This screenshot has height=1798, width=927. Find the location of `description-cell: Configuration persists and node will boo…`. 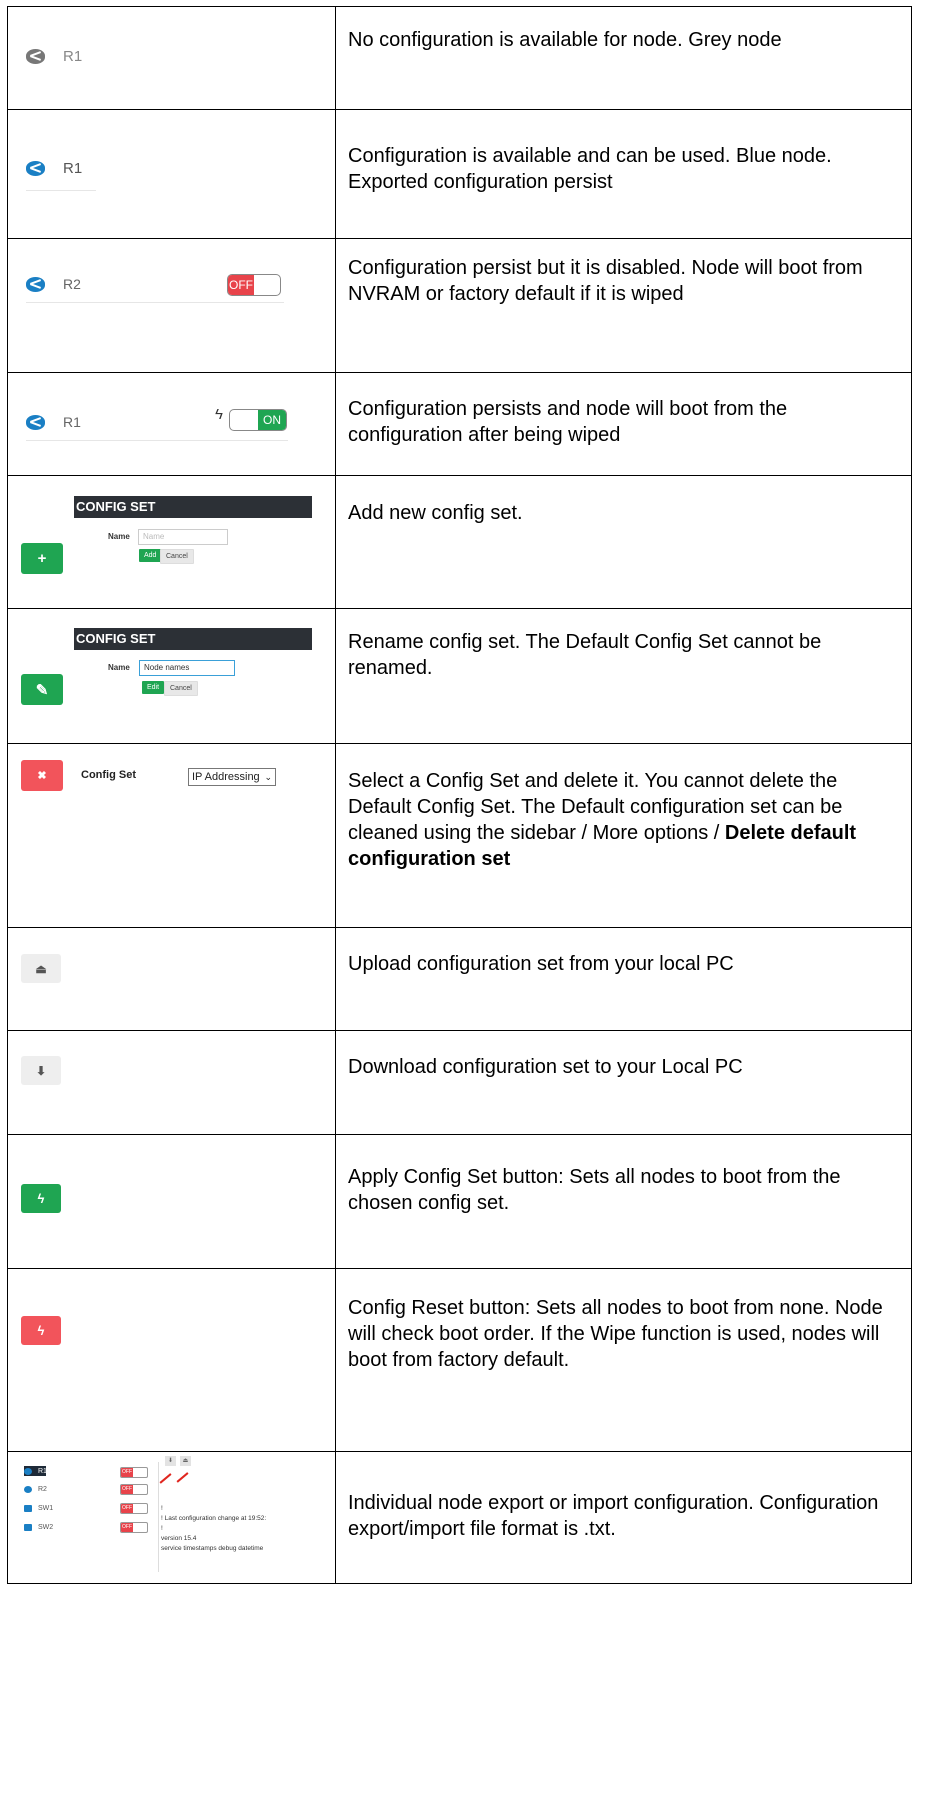

description-cell: Configuration persists and node will boo… is located at coordinates (623, 424).